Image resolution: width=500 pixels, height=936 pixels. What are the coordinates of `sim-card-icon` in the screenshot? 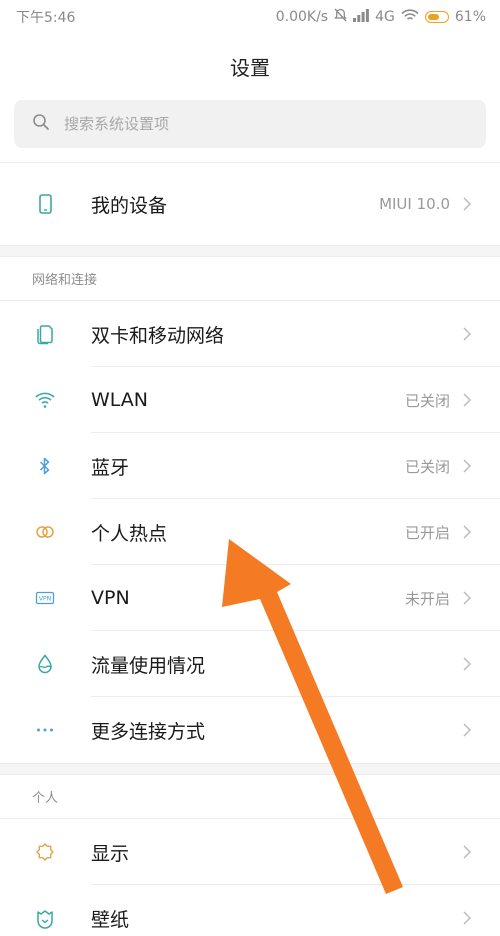 It's located at (45, 334).